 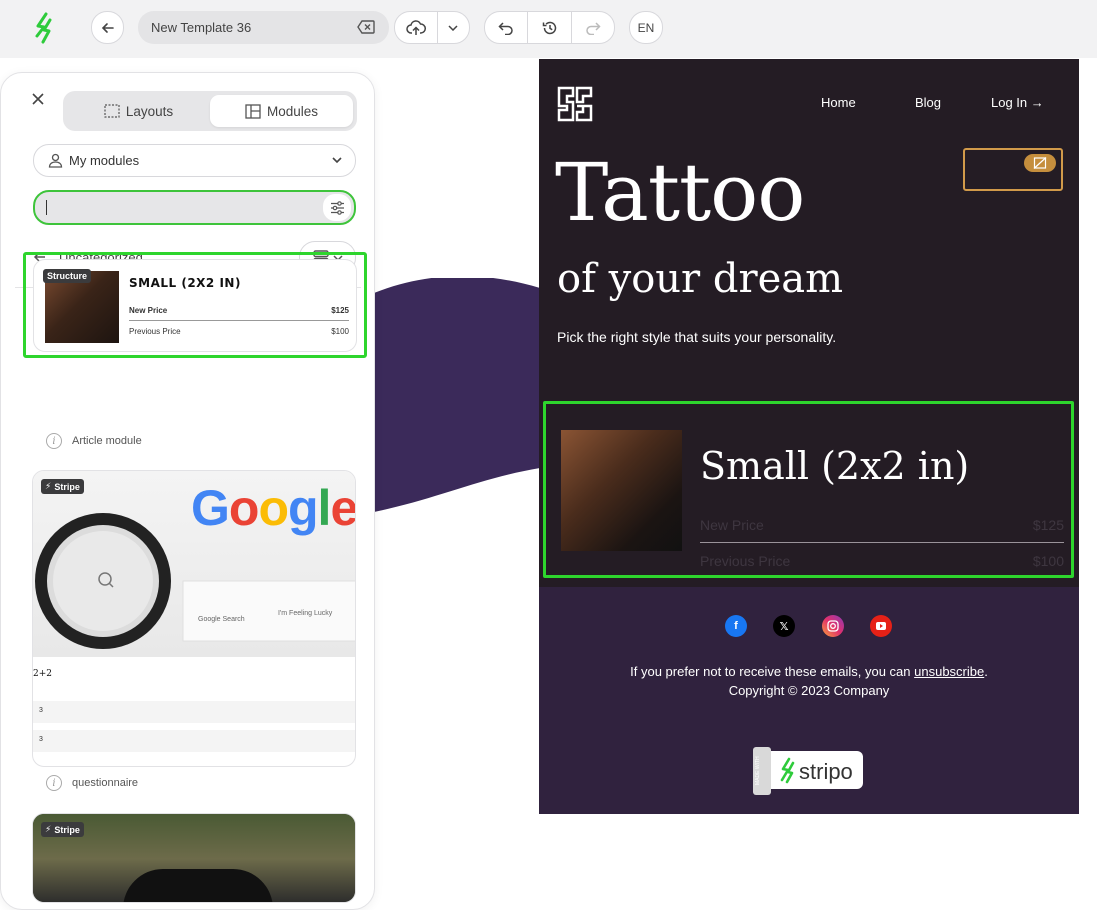 I want to click on product-title: Small (2x2 in), so click(x=835, y=466).